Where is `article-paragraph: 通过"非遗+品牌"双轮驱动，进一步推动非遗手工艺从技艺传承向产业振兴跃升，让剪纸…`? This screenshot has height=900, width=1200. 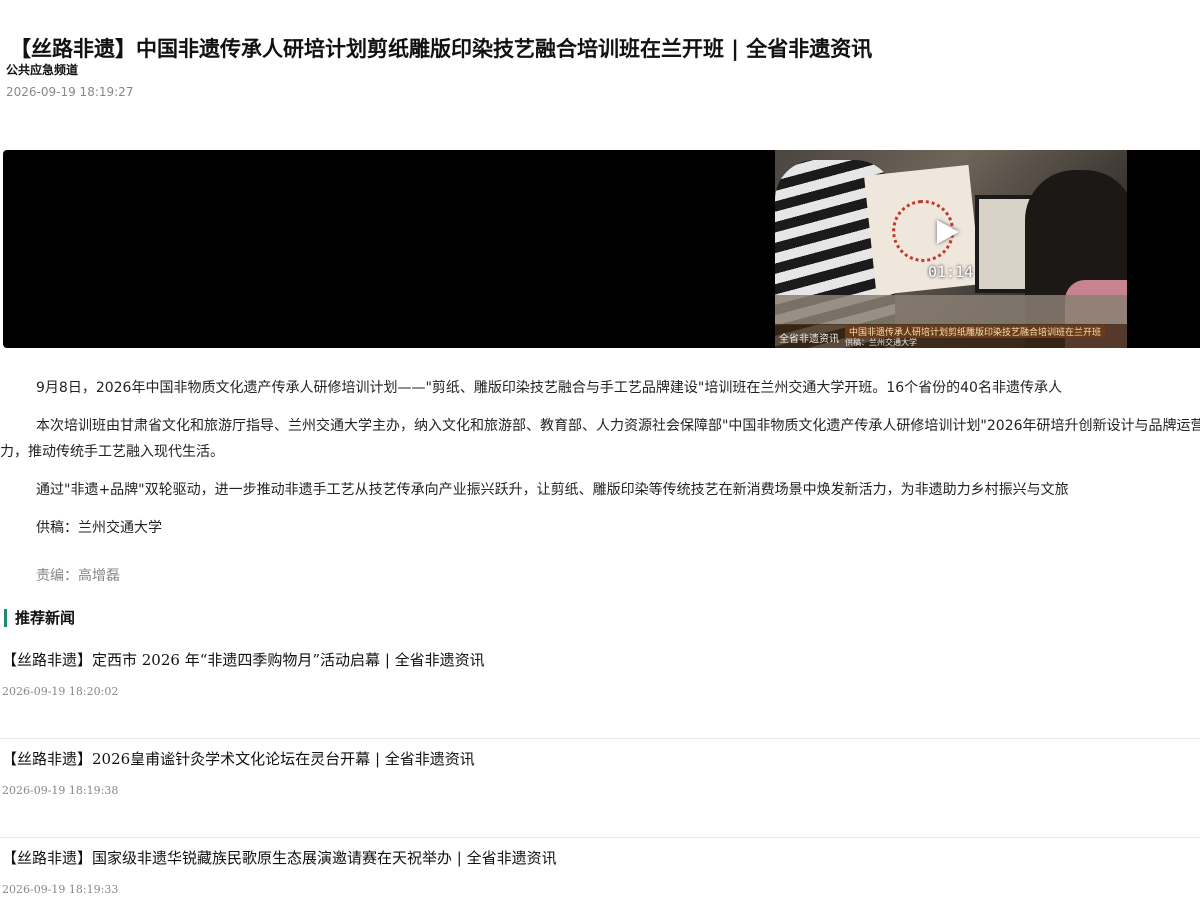
article-paragraph: 通过"非遗+品牌"双轮驱动，进一步推动非遗手工艺从技艺传承向产业振兴跃升，让剪纸… is located at coordinates (552, 490).